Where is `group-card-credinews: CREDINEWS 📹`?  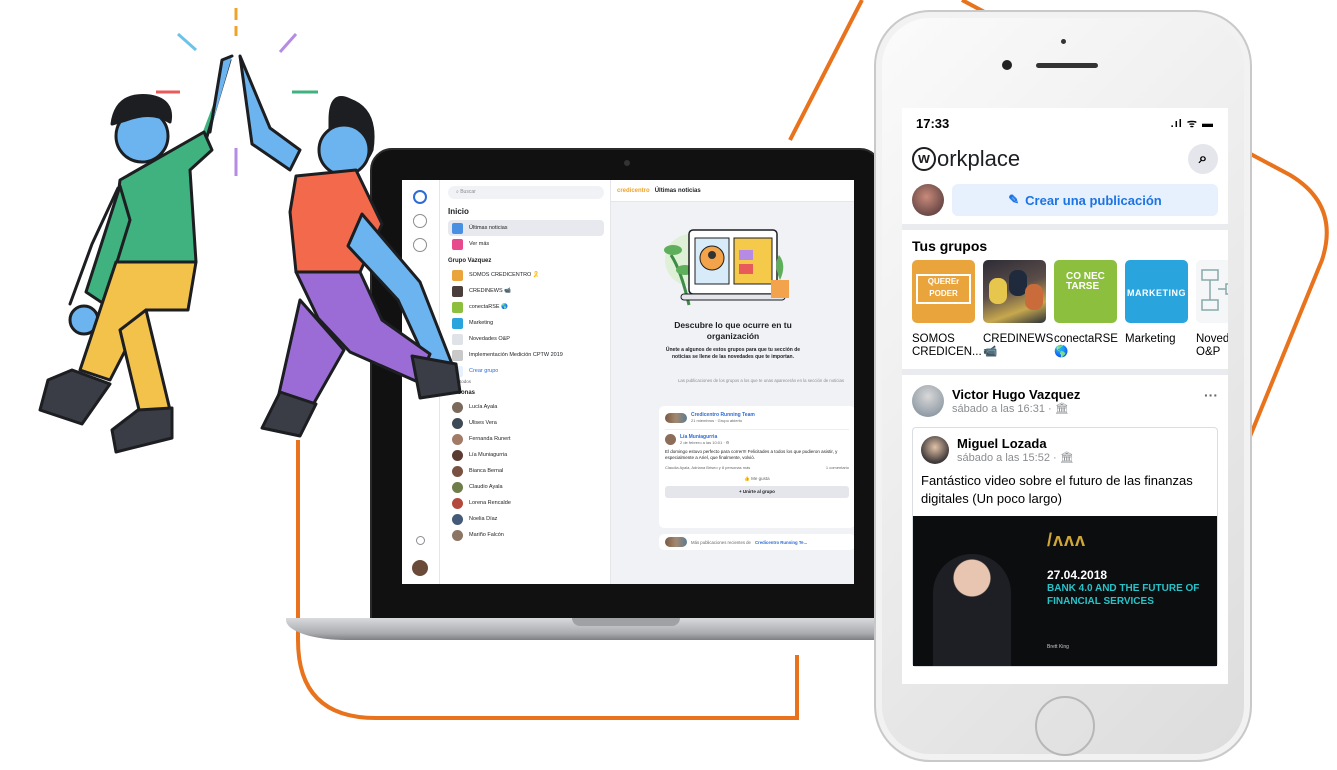 group-card-credinews: CREDINEWS 📹 is located at coordinates (1018, 309).